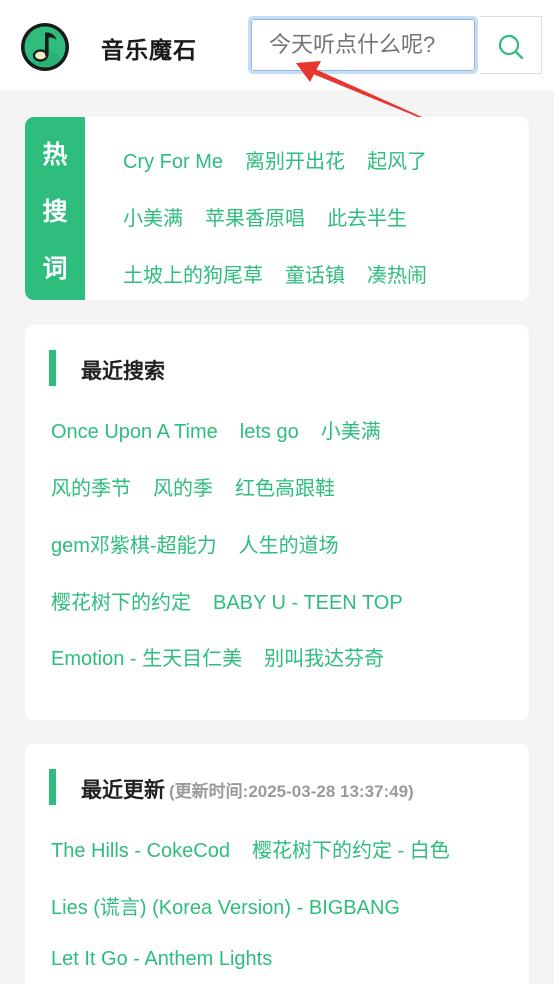 This screenshot has width=554, height=984. Describe the element at coordinates (123, 371) in the screenshot. I see `recent-search-title: 最近搜索` at that location.